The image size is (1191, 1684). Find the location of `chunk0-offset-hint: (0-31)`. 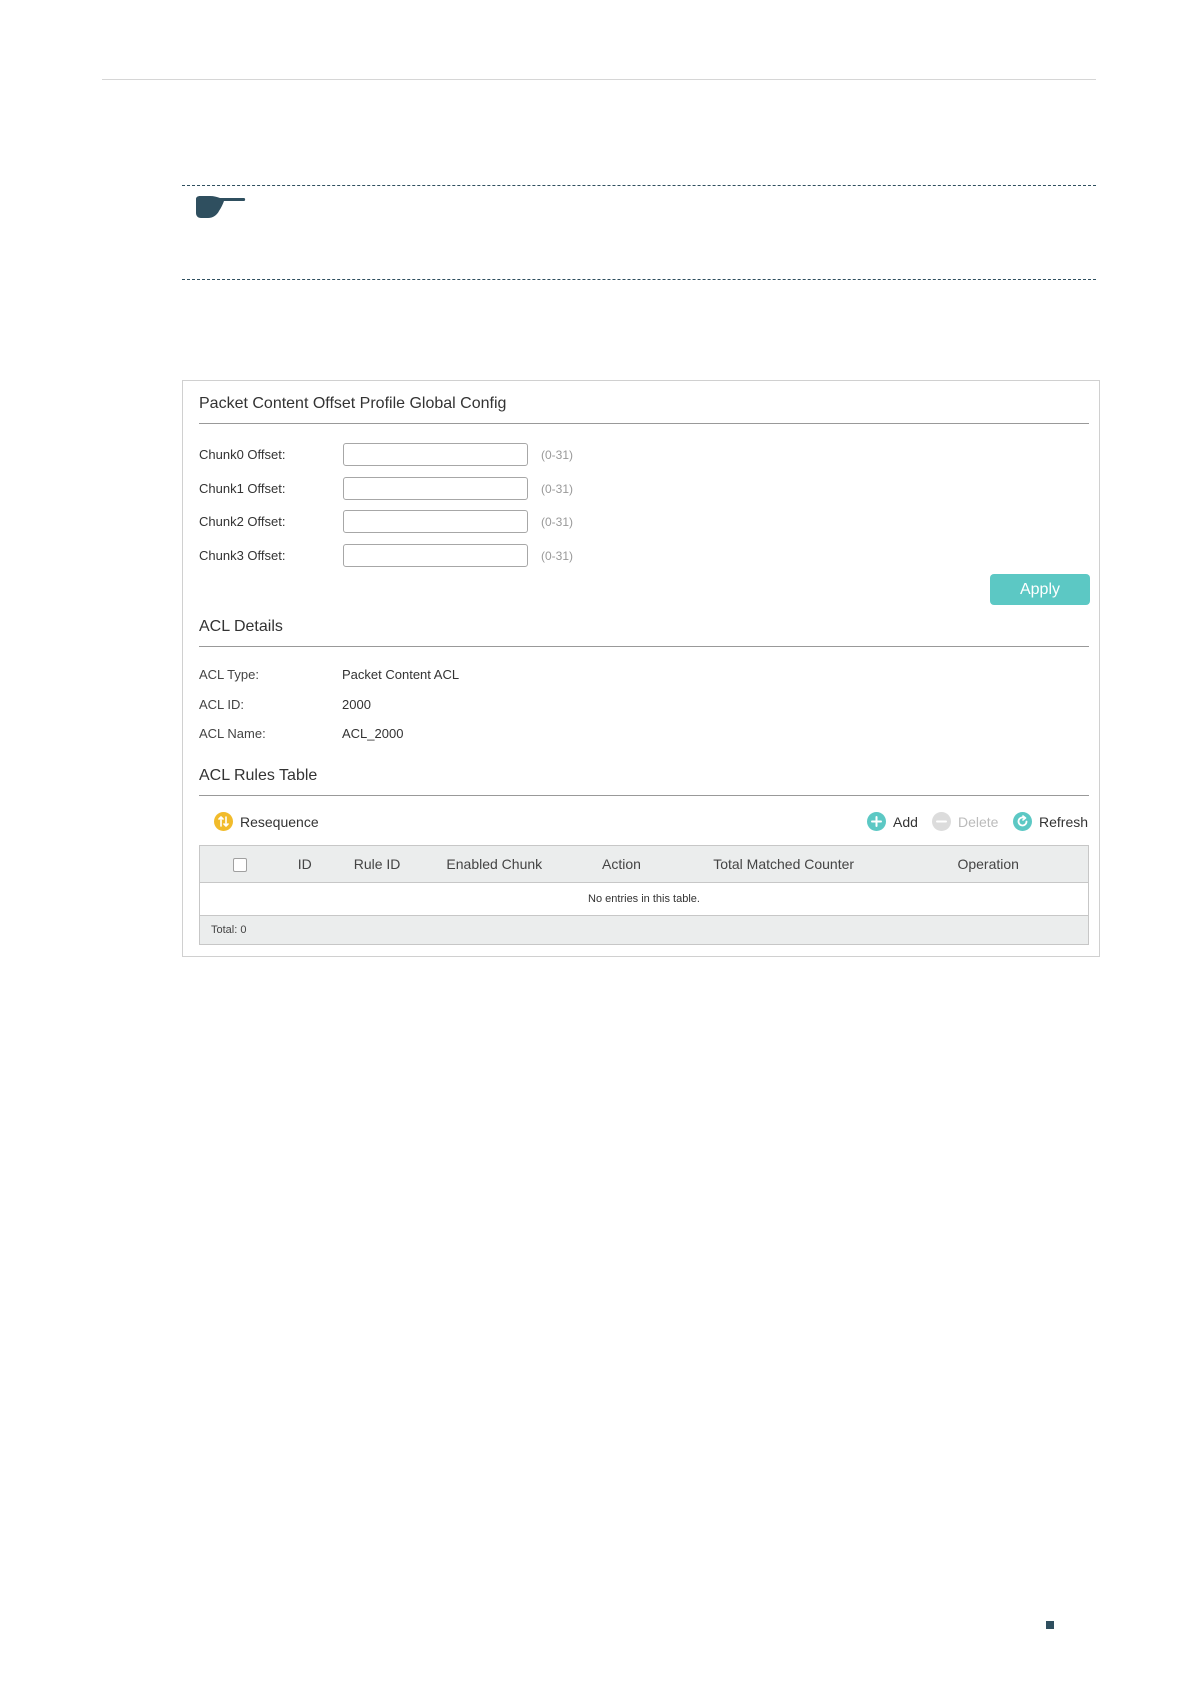

chunk0-offset-hint: (0-31) is located at coordinates (557, 455).